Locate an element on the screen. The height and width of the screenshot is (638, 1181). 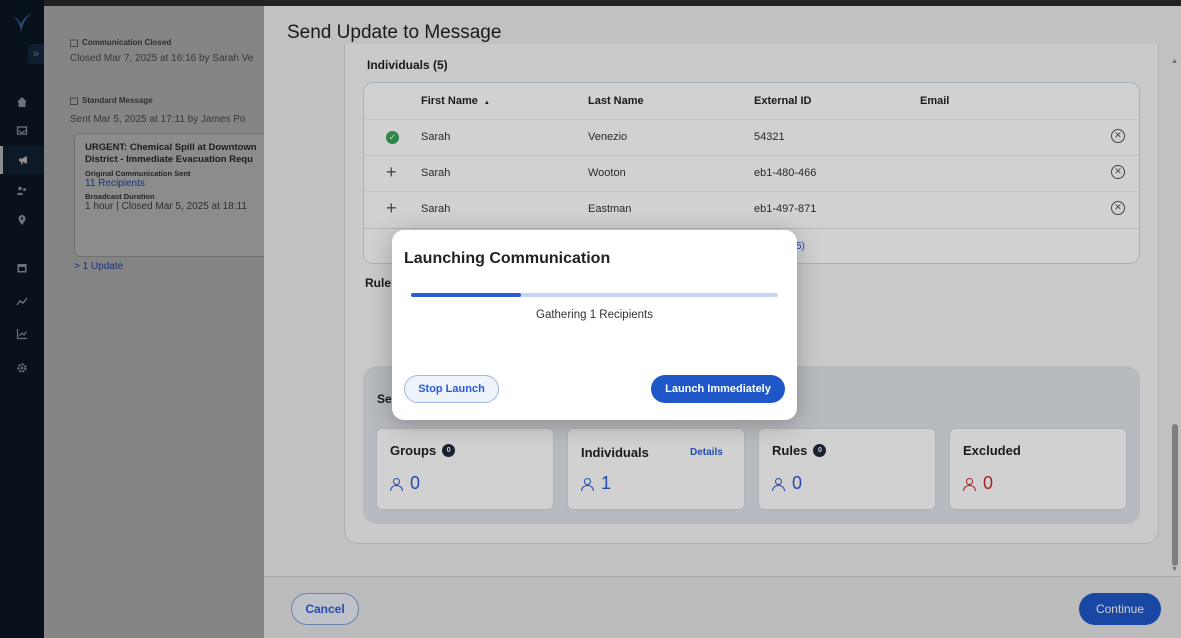
launch-status-text: Gathering 1 Recipients is located at coordinates (594, 315).